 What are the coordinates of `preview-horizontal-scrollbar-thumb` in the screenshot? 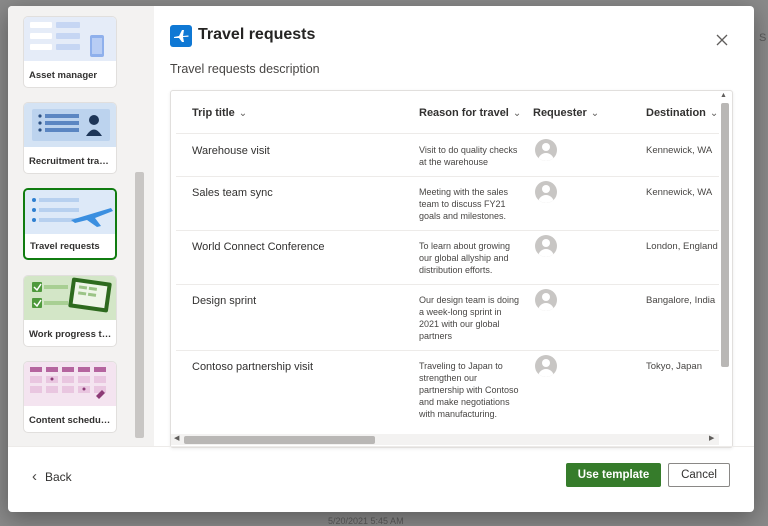 It's located at (279, 440).